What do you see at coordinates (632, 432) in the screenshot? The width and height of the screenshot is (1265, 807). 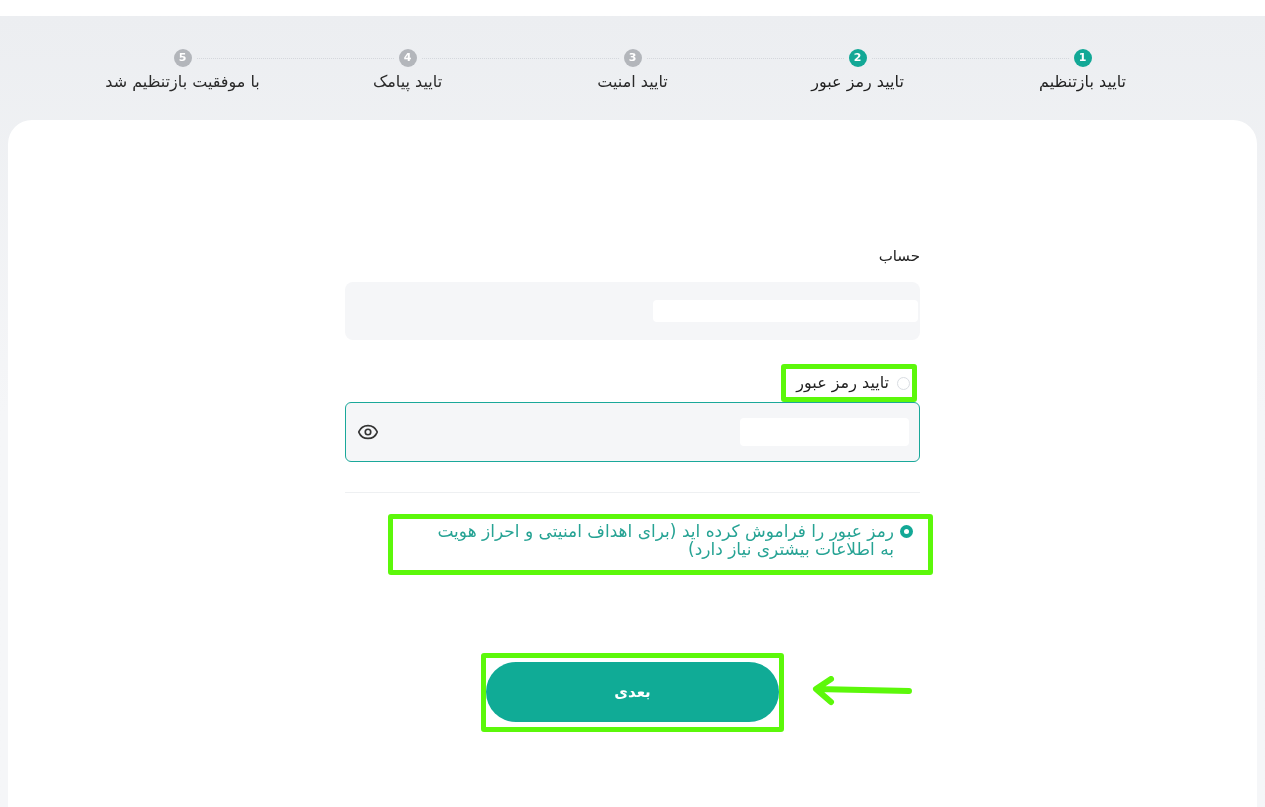 I see `password-field` at bounding box center [632, 432].